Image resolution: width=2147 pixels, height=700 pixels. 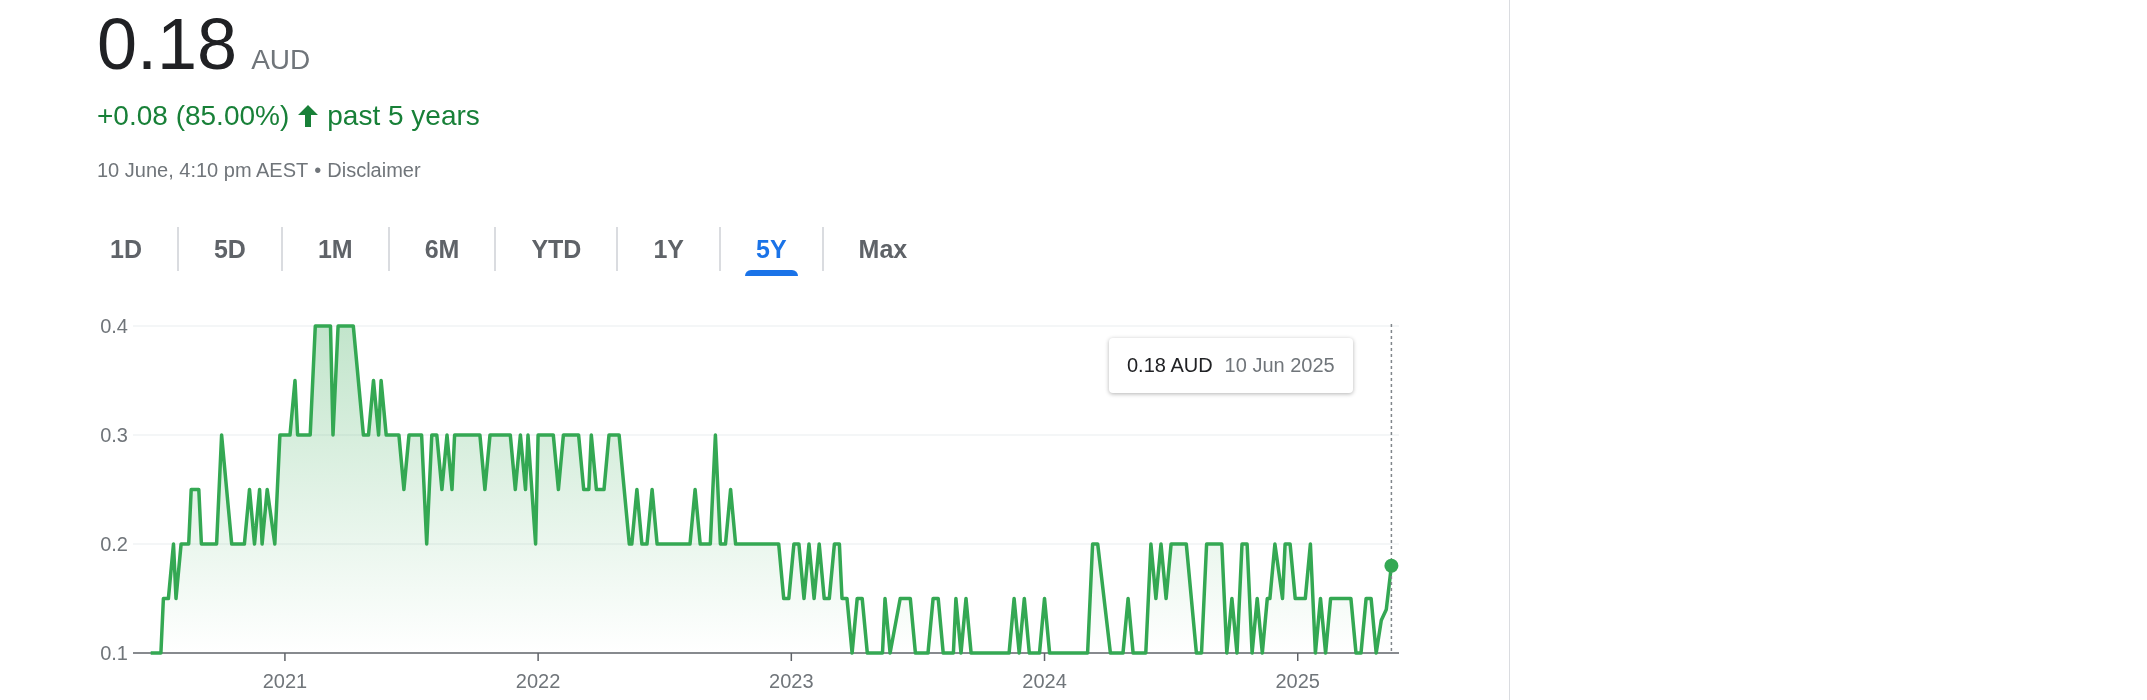 What do you see at coordinates (771, 249) in the screenshot?
I see `range-tab: 5Y` at bounding box center [771, 249].